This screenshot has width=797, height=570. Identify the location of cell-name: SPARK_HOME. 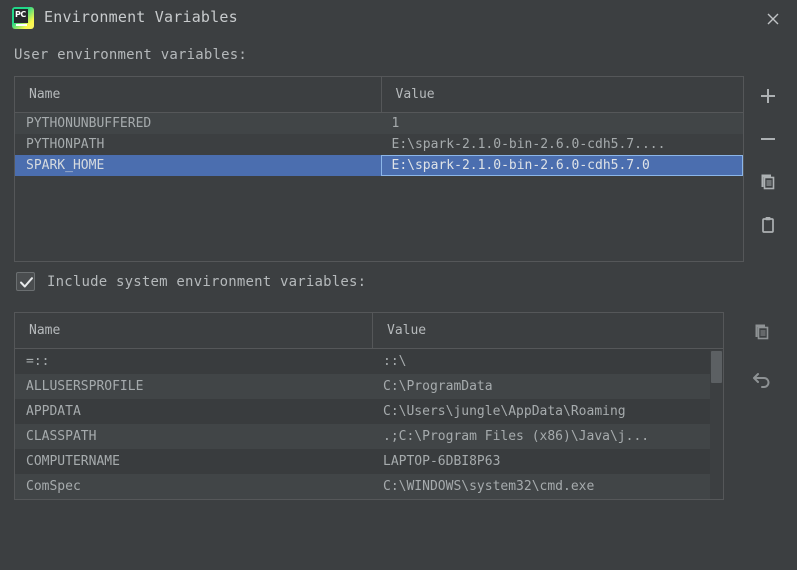
(65, 165).